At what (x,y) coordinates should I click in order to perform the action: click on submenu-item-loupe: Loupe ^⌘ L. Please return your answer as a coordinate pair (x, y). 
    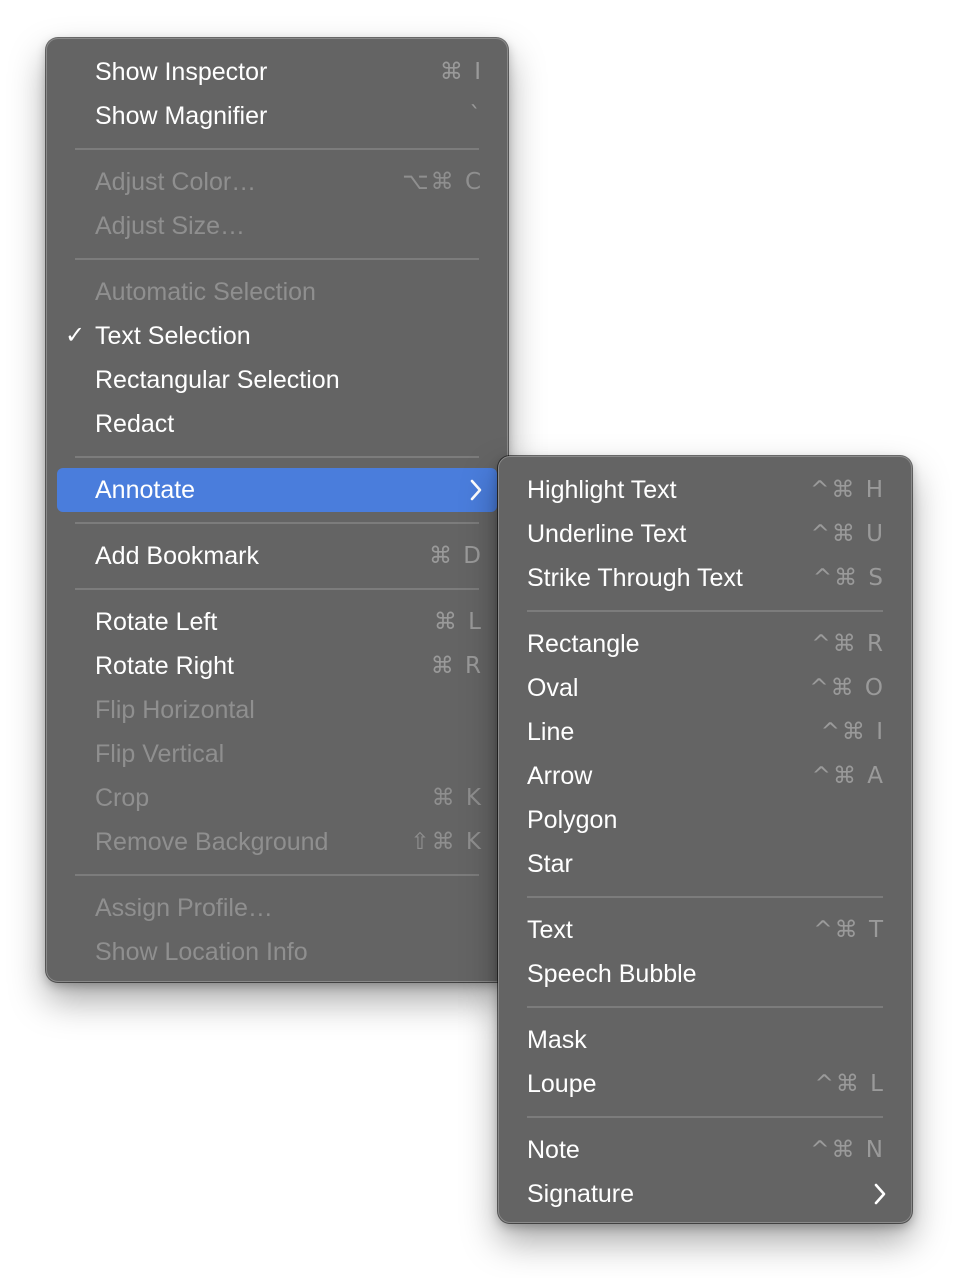
    Looking at the image, I should click on (705, 1084).